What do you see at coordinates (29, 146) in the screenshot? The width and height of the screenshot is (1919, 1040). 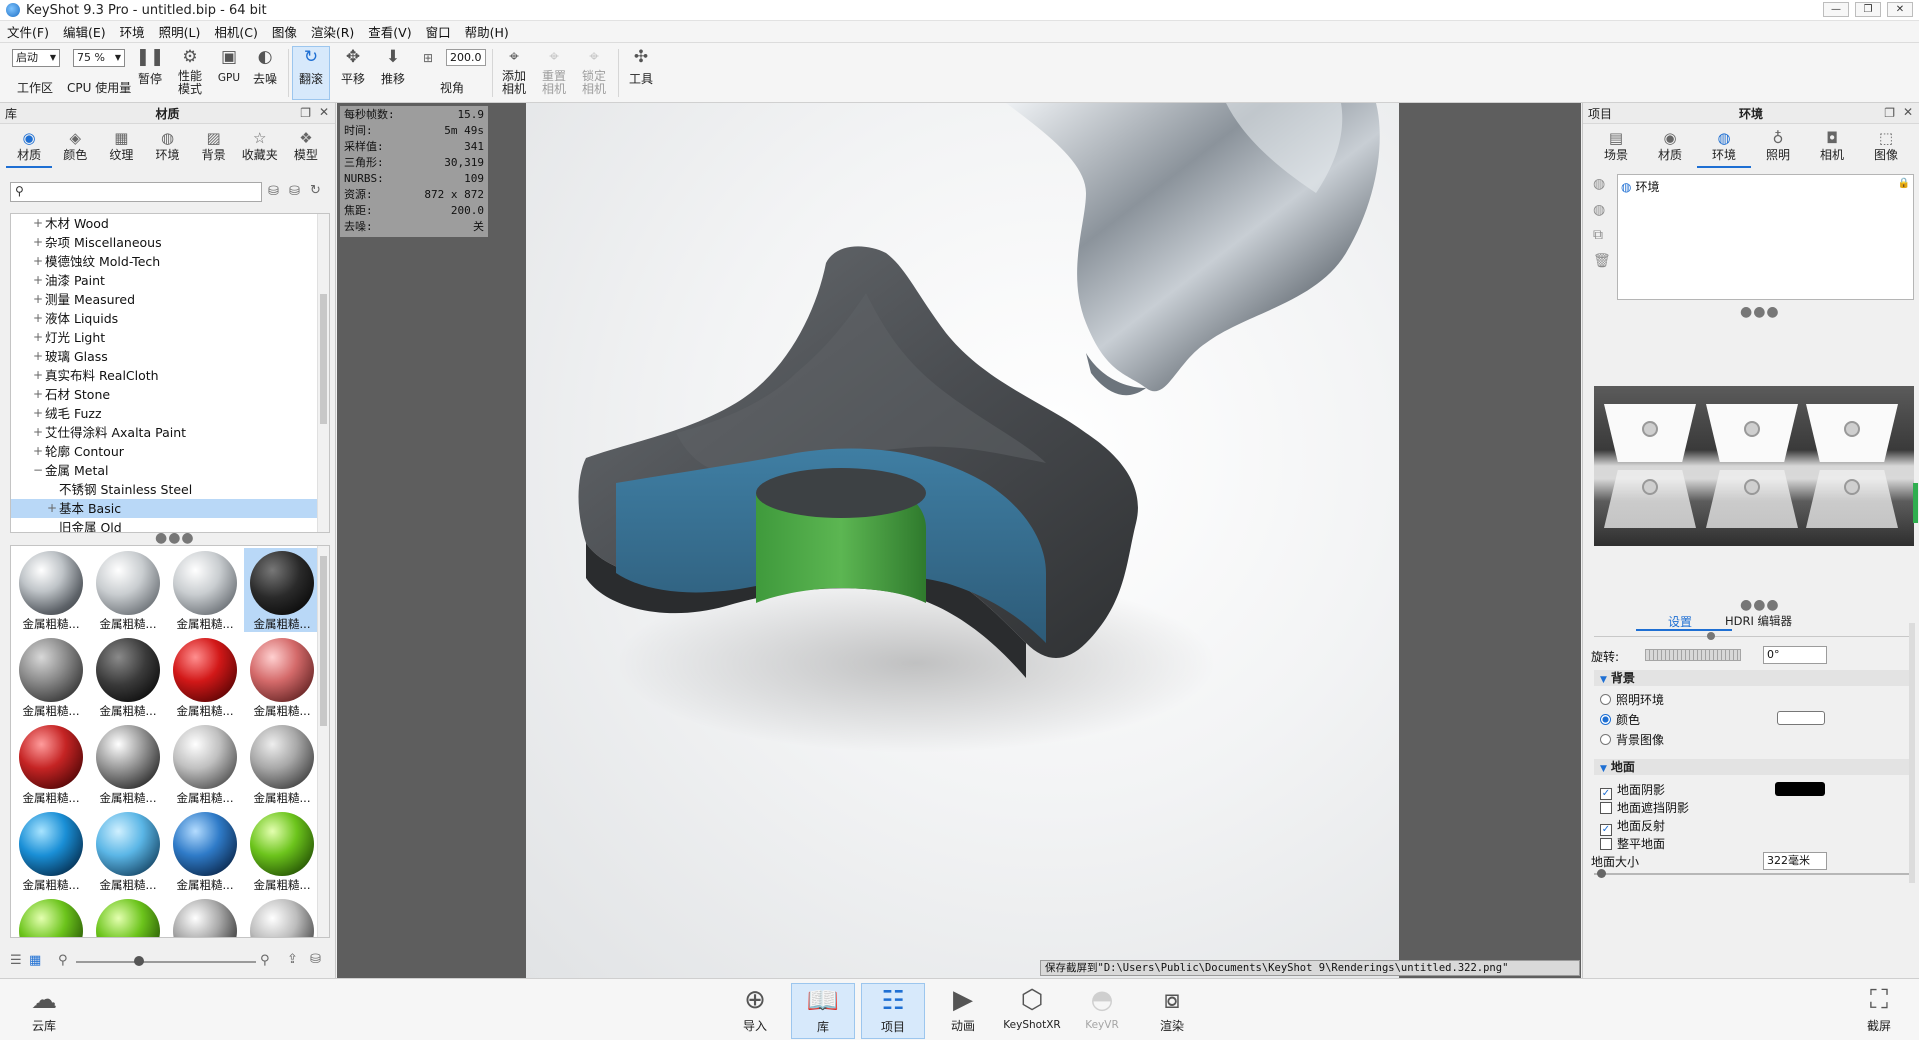 I see `tab-materials: ◉ 材质` at bounding box center [29, 146].